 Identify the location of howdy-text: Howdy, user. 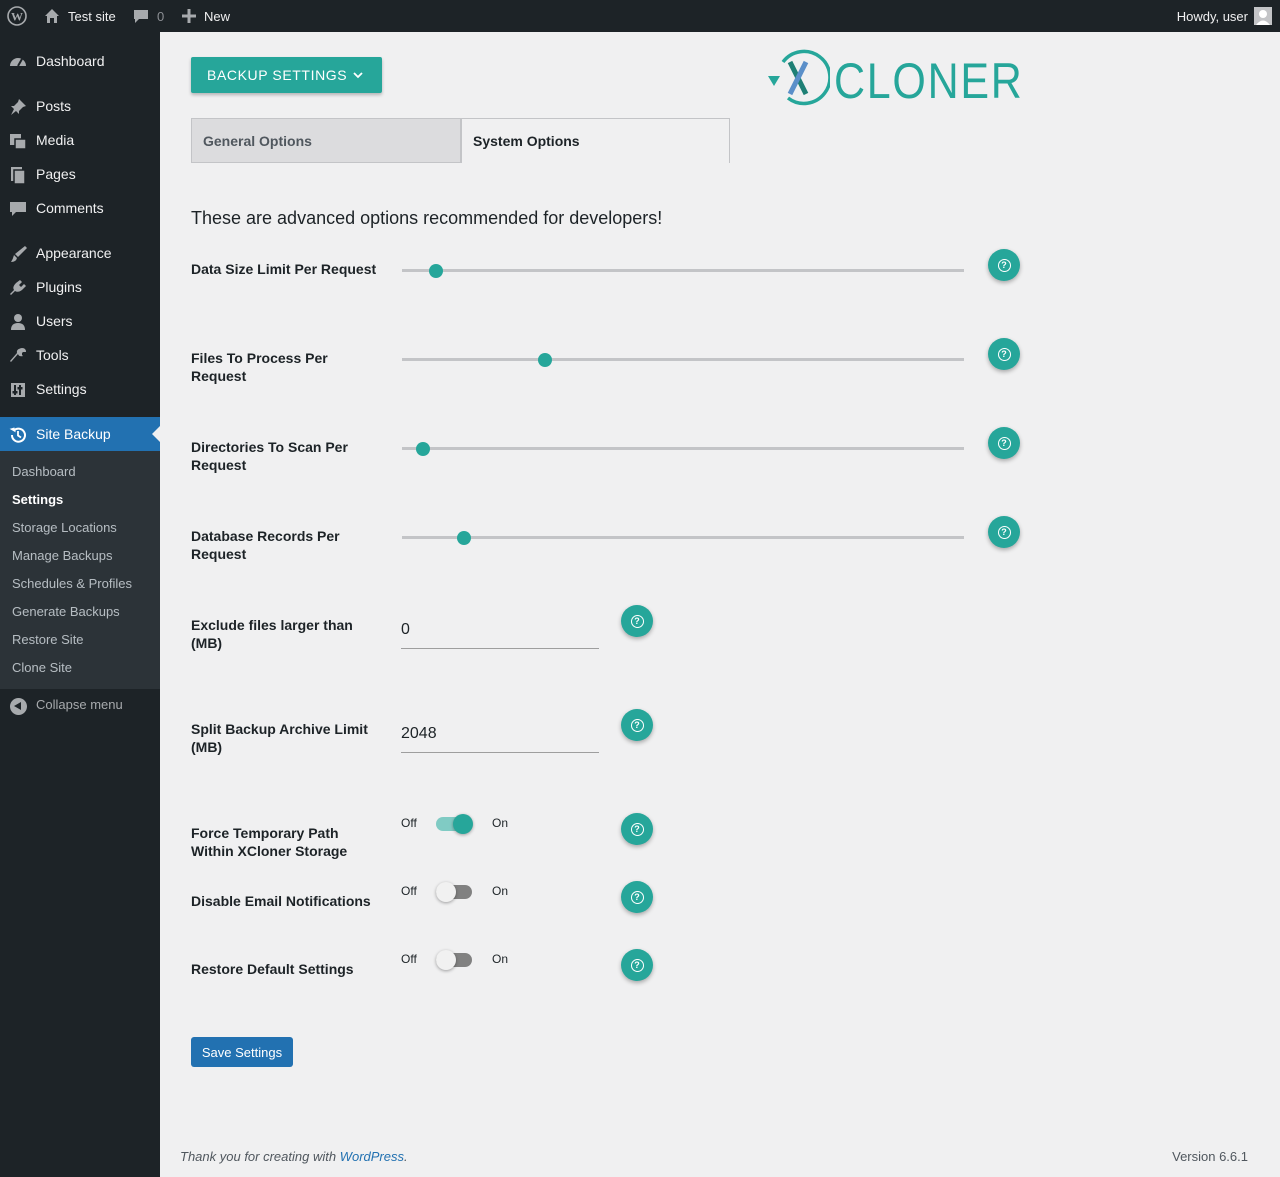
(1212, 16).